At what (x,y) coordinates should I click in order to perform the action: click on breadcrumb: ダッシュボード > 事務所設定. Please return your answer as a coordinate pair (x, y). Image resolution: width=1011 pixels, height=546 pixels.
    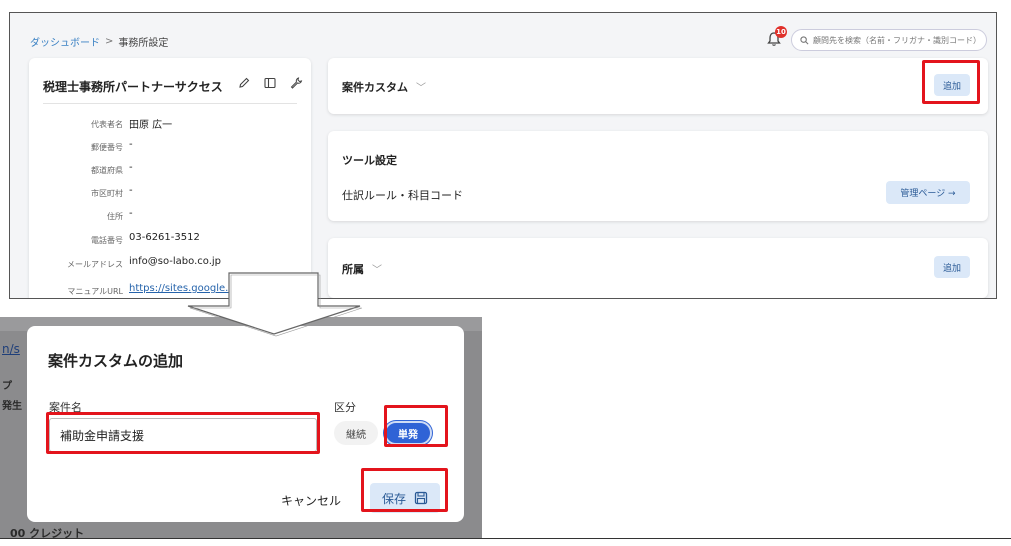
    Looking at the image, I should click on (99, 41).